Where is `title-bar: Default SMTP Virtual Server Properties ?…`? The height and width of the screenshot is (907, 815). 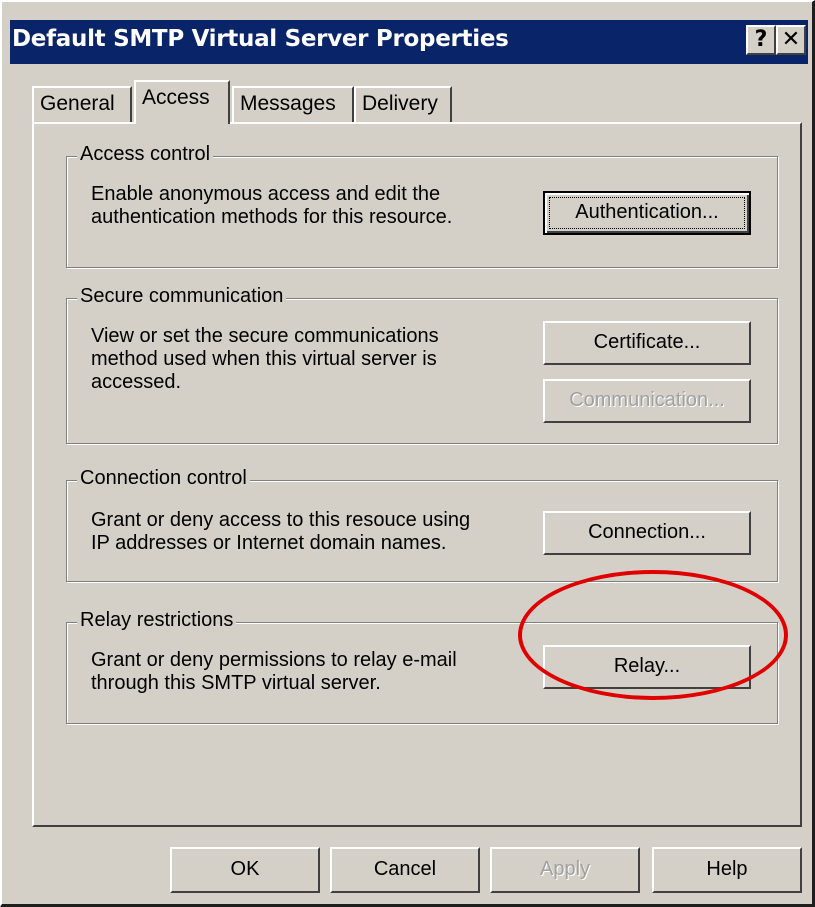
title-bar: Default SMTP Virtual Server Properties ?… is located at coordinates (409, 42).